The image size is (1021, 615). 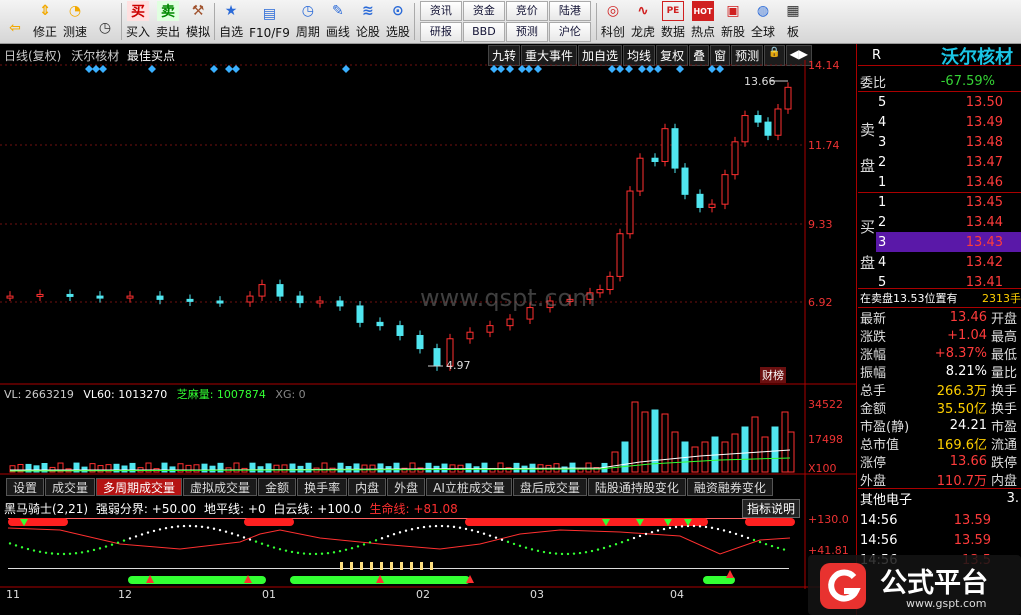 What do you see at coordinates (277, 487) in the screenshot?
I see `indicator-tab: 金额` at bounding box center [277, 487].